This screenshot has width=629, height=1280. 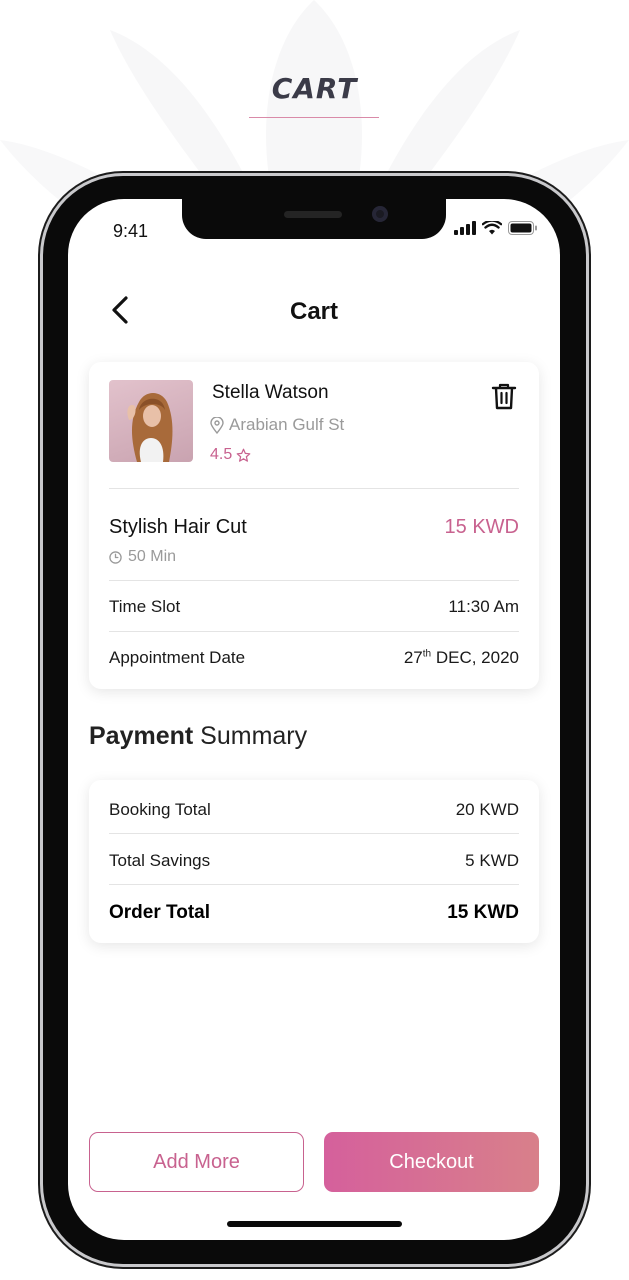 I want to click on location-text: Arabian Gulf St, so click(x=287, y=424).